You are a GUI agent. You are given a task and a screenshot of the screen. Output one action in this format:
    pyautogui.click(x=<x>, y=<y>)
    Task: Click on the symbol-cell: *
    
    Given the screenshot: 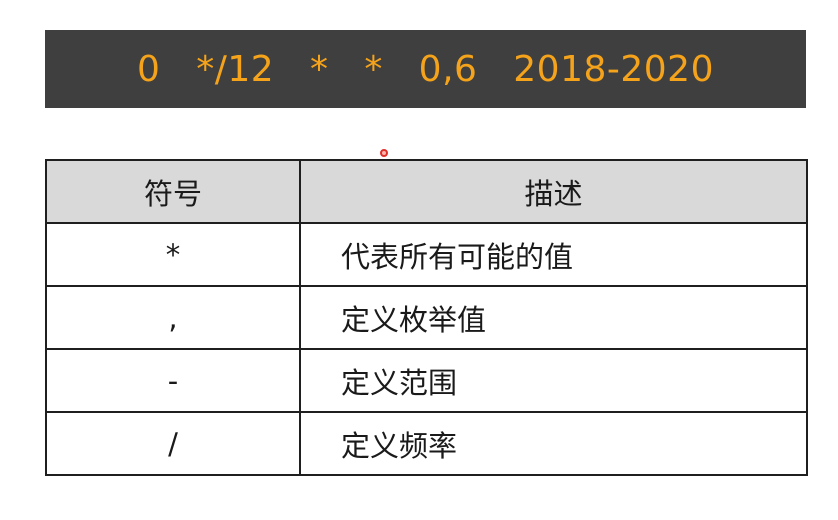 What is the action you would take?
    pyautogui.click(x=173, y=254)
    